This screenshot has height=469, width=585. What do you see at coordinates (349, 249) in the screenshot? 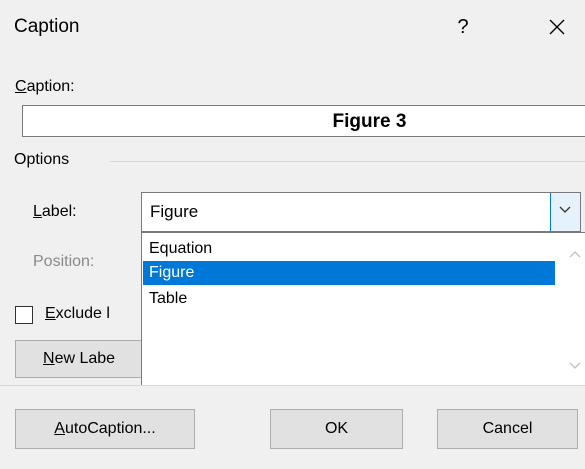
I see `dropdown-item-equation: Equation` at bounding box center [349, 249].